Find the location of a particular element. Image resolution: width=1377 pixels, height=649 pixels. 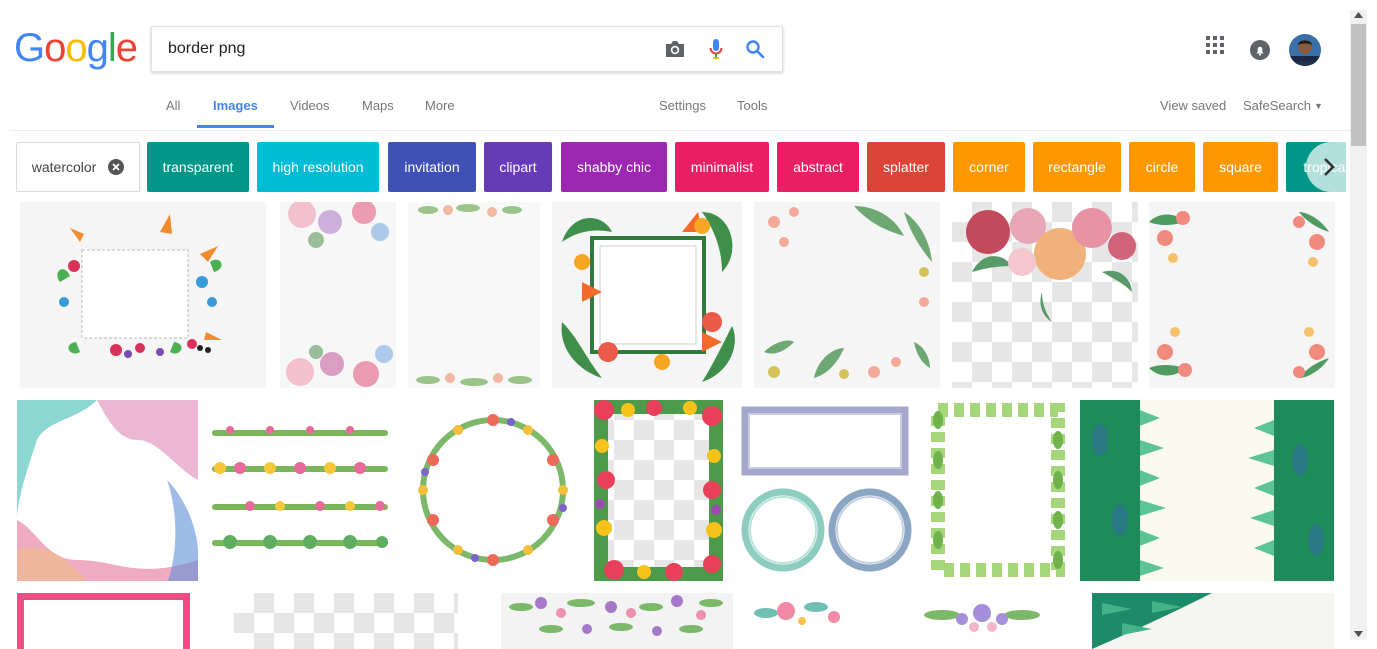

chip-circle: circle is located at coordinates (1162, 167).